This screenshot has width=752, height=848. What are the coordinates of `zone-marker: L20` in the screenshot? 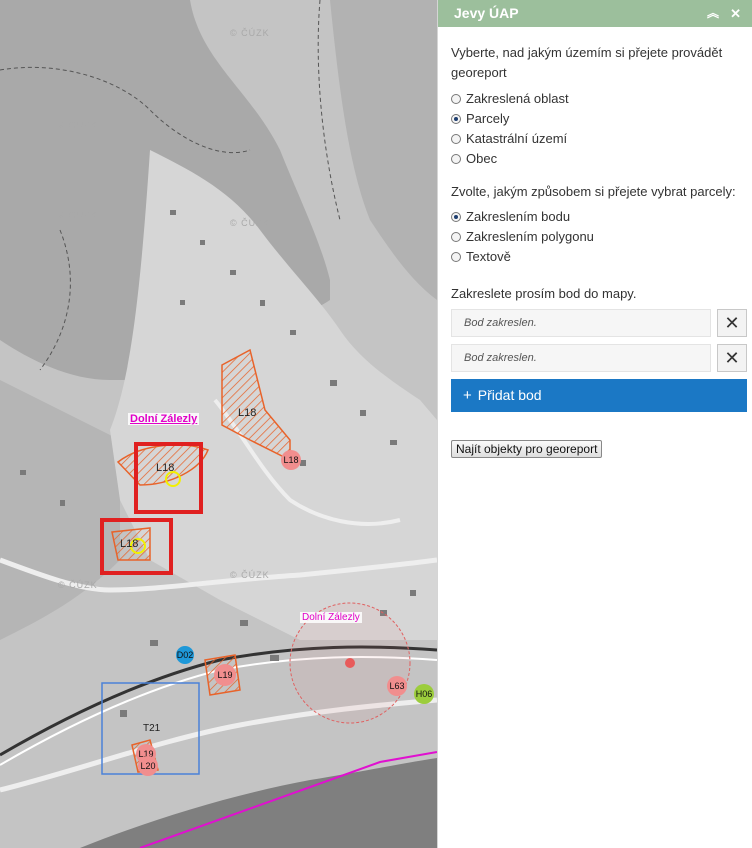 It's located at (148, 766).